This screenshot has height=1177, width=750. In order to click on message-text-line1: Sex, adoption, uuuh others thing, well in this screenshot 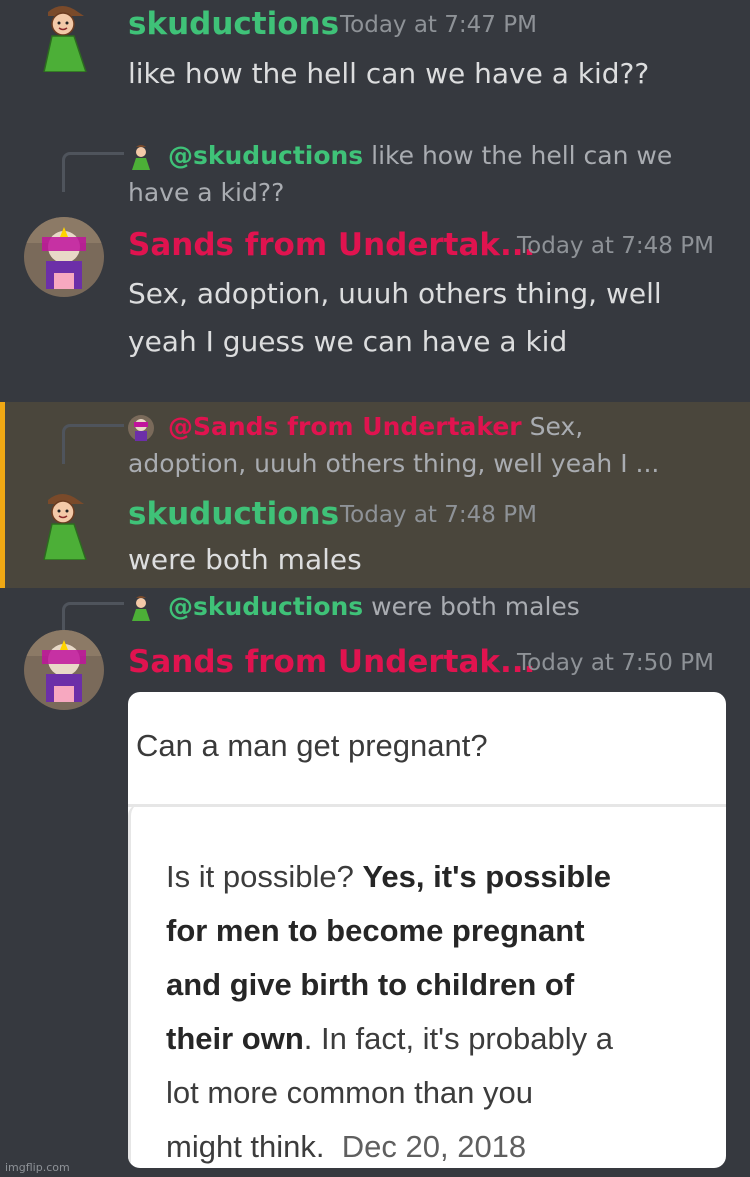, I will do `click(395, 293)`.